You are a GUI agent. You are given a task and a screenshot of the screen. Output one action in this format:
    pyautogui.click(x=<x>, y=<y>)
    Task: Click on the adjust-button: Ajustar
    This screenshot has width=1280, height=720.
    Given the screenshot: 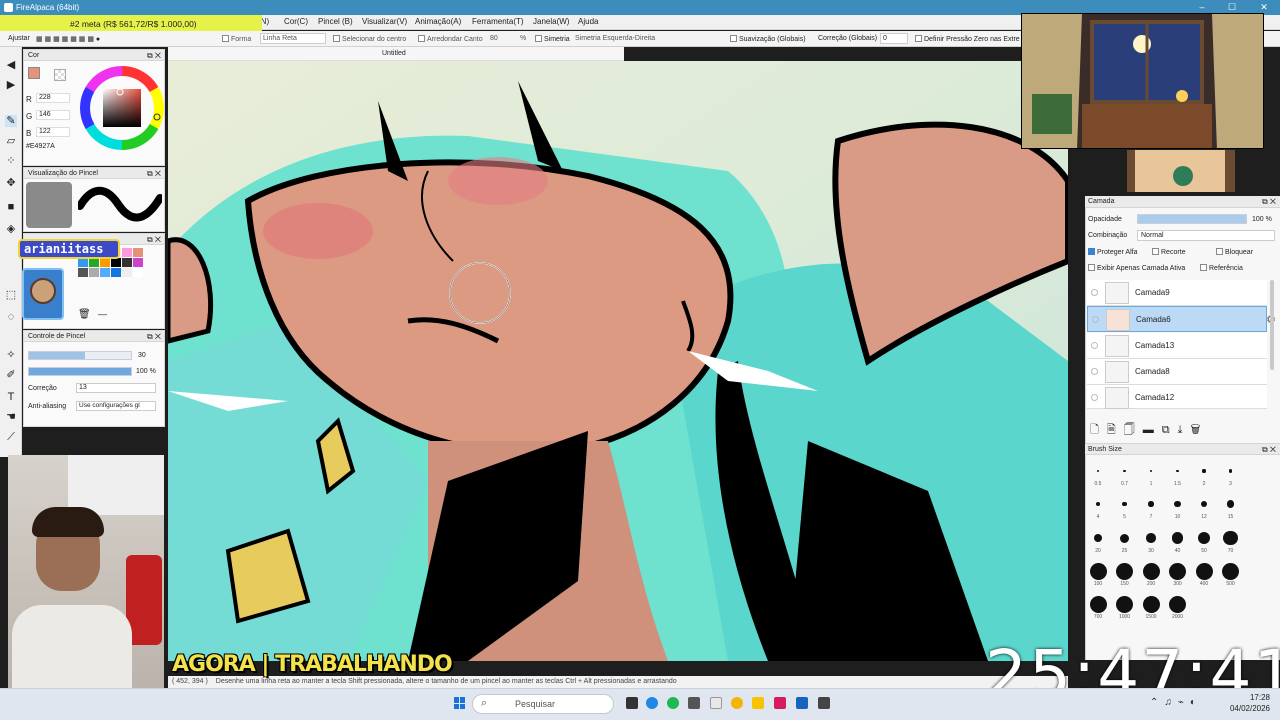 What is the action you would take?
    pyautogui.click(x=19, y=38)
    